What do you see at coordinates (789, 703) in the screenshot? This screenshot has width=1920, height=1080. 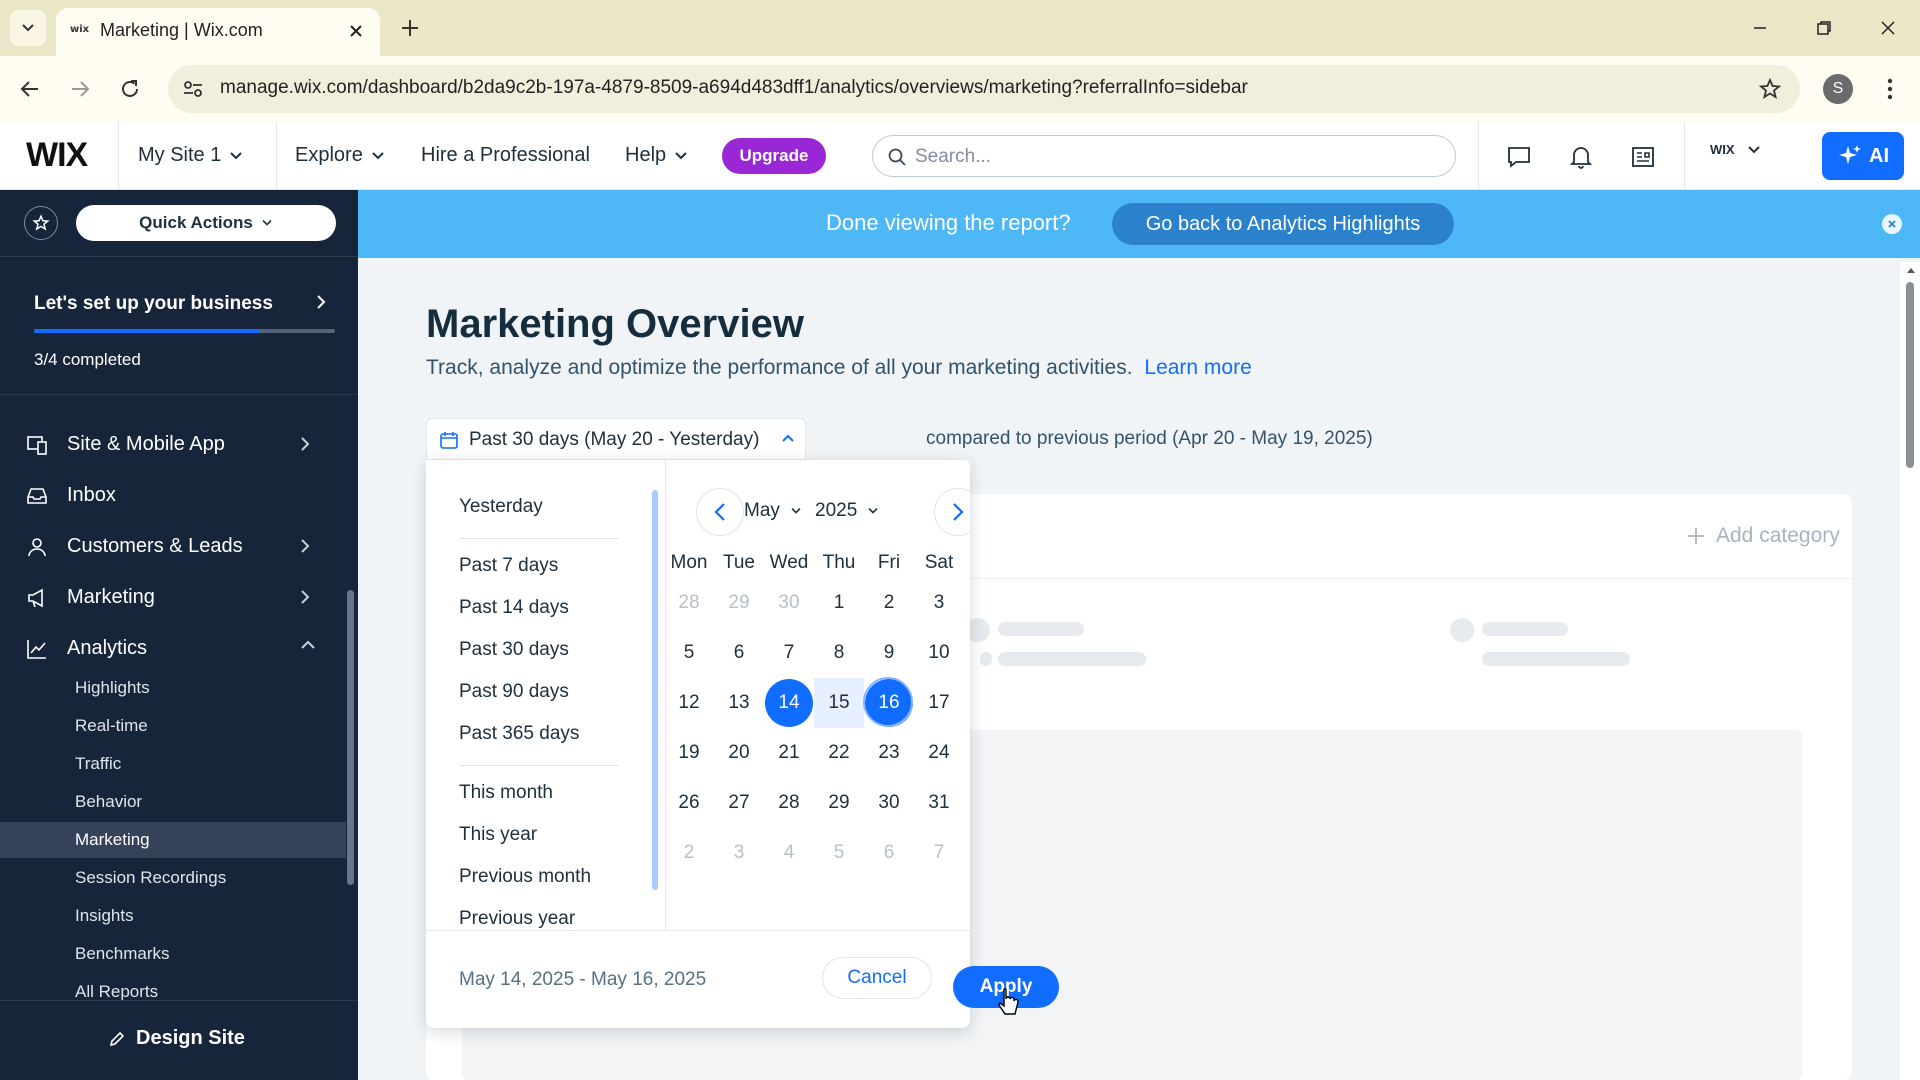 I see `calendar-day-selected: 14` at bounding box center [789, 703].